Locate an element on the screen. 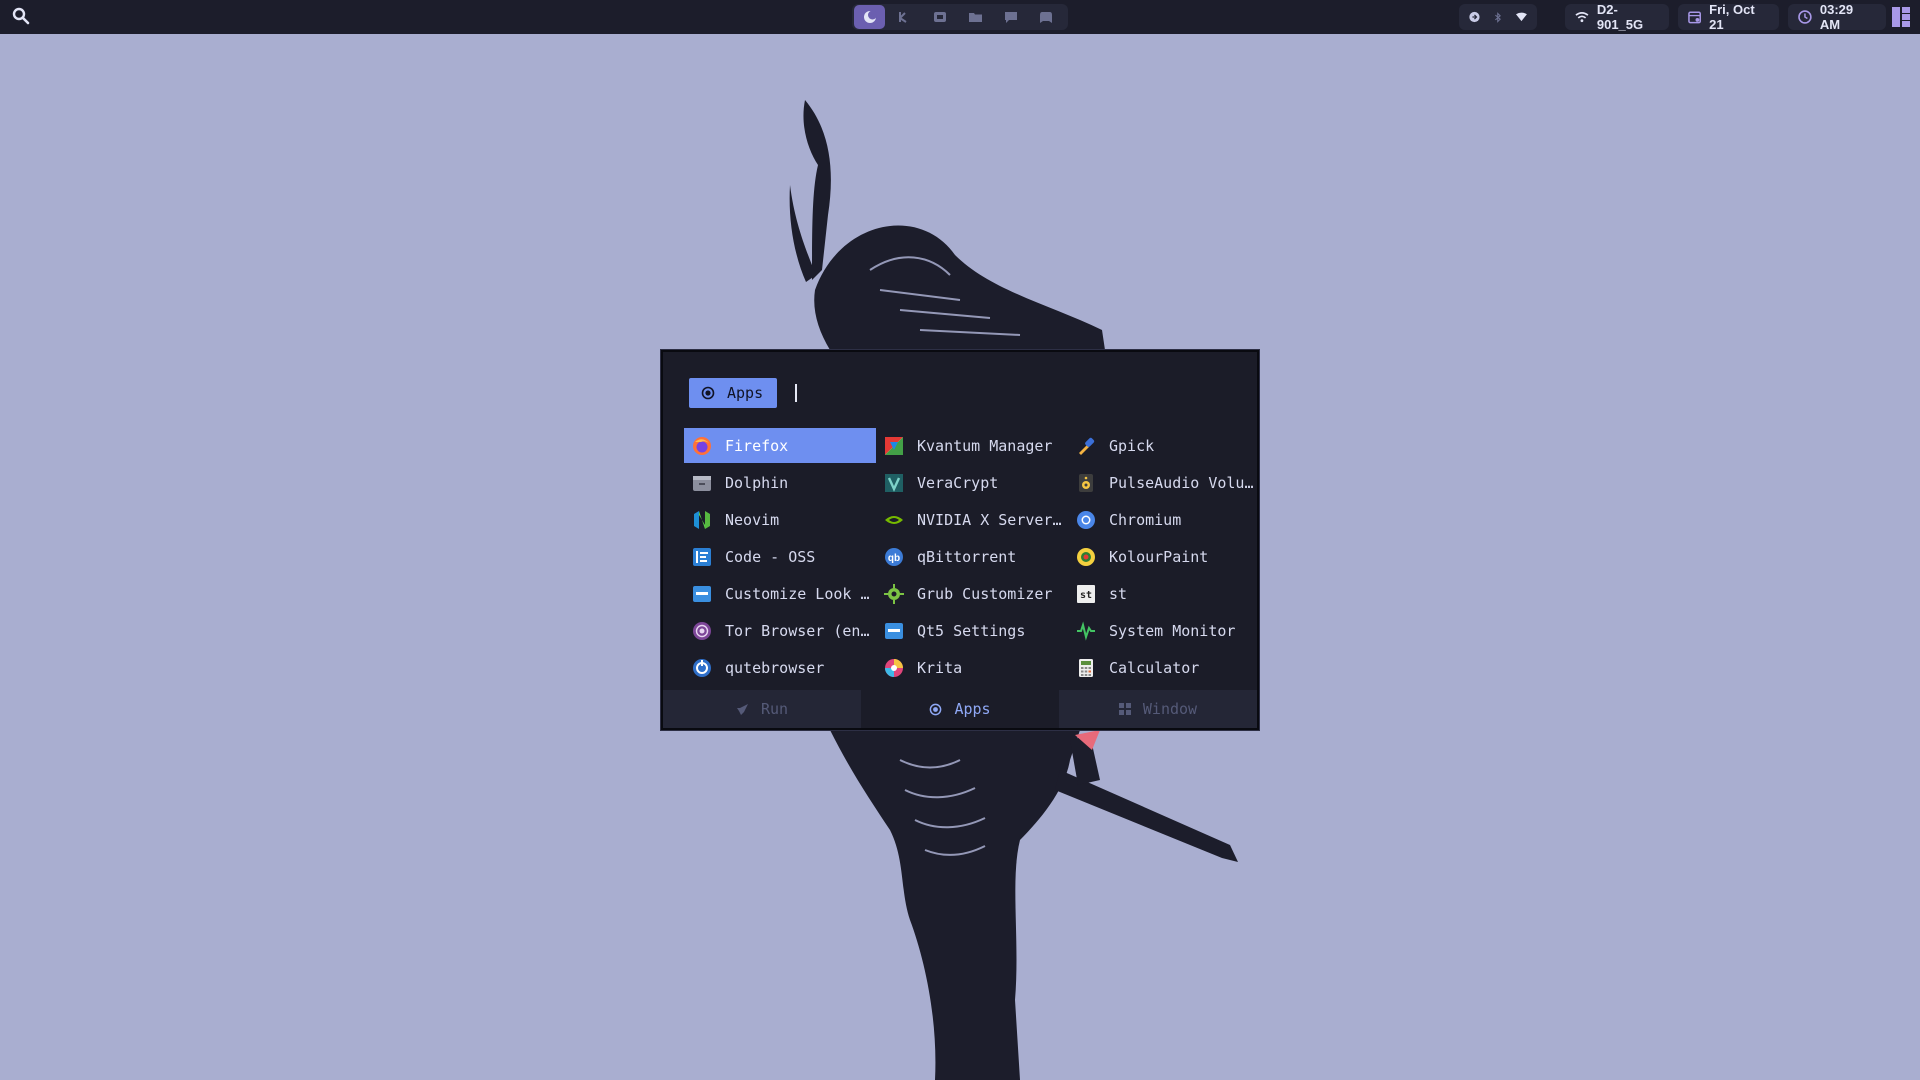 The height and width of the screenshot is (1080, 1920). app-entry-label: Dolphin is located at coordinates (757, 482).